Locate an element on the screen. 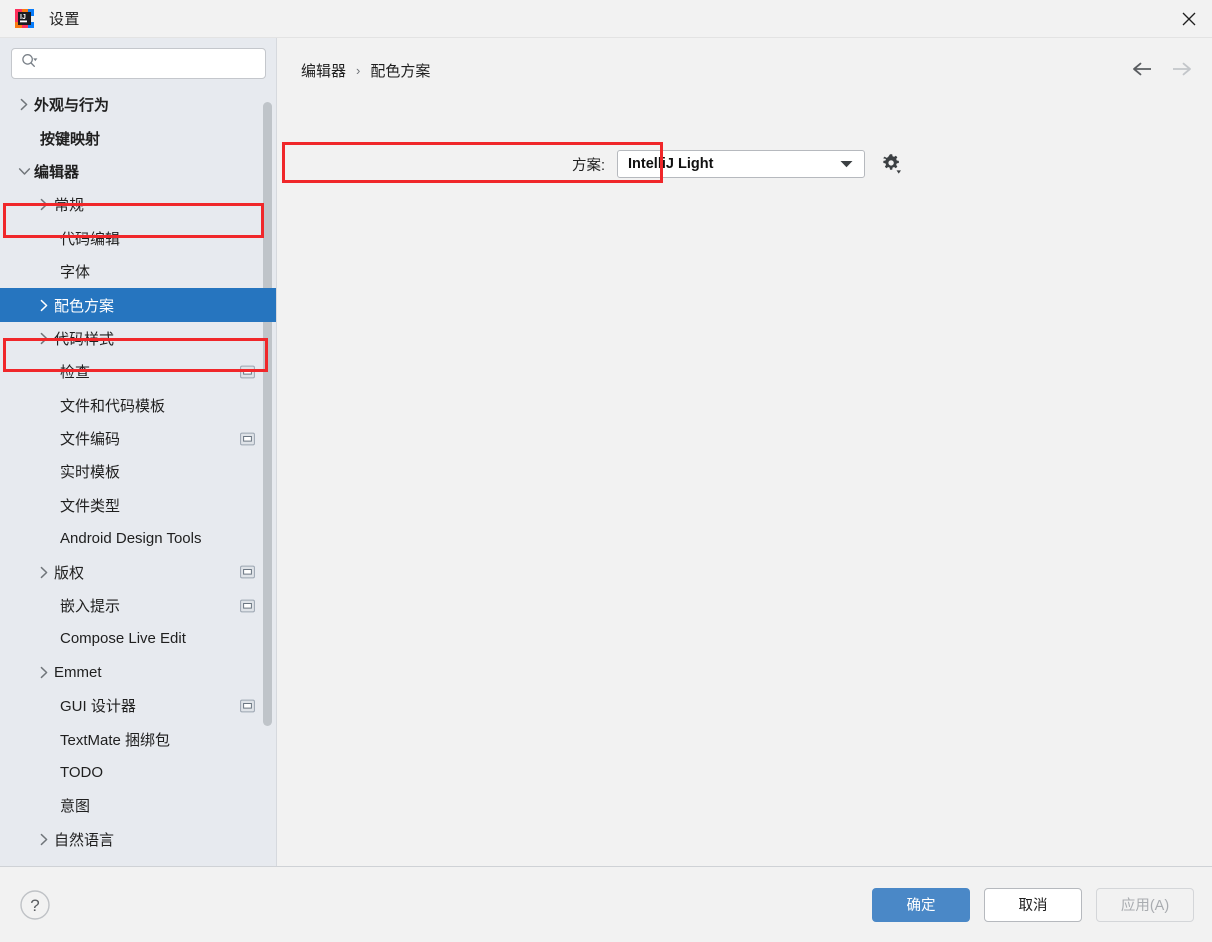 This screenshot has height=942, width=1212. sidebar-item: TODO is located at coordinates (138, 772).